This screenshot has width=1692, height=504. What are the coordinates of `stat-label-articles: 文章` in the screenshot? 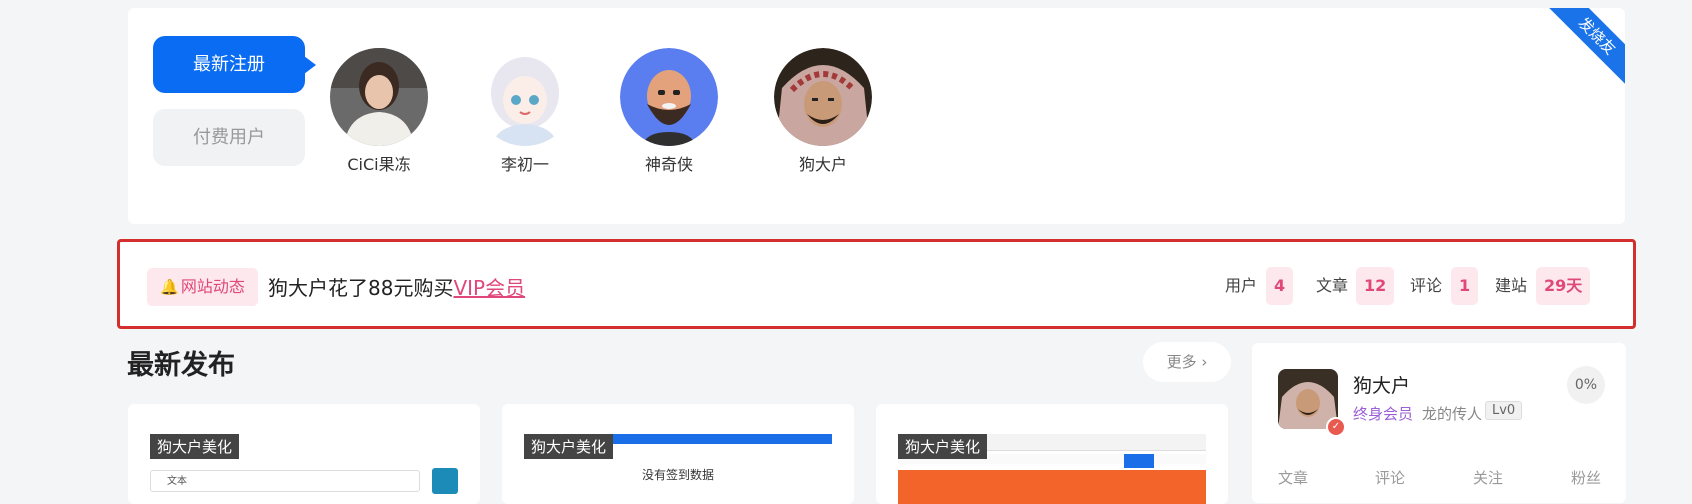 It's located at (1332, 285).